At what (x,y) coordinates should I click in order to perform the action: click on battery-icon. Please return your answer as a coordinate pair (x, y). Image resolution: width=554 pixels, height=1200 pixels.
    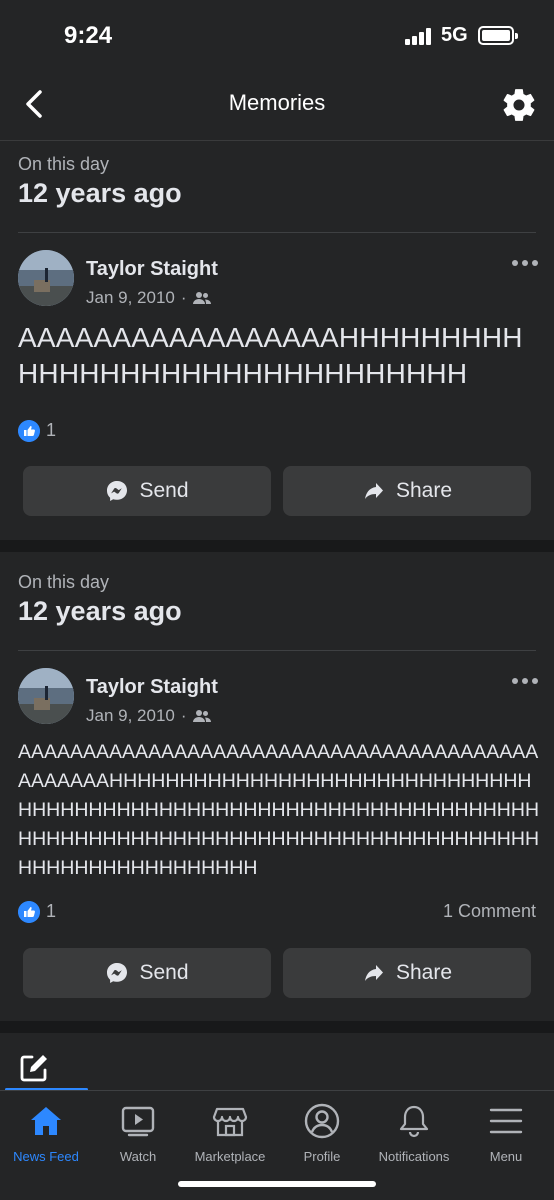
    Looking at the image, I should click on (498, 35).